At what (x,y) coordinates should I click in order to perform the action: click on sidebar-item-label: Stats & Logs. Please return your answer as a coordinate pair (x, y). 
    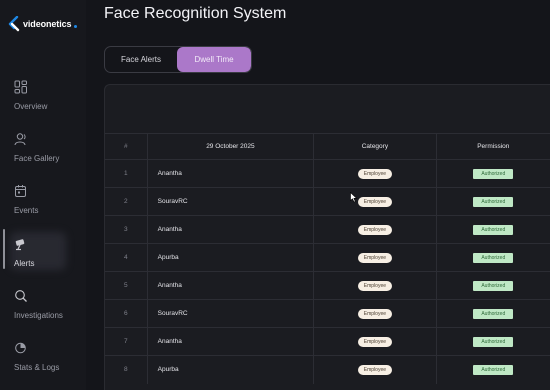
    Looking at the image, I should click on (37, 367).